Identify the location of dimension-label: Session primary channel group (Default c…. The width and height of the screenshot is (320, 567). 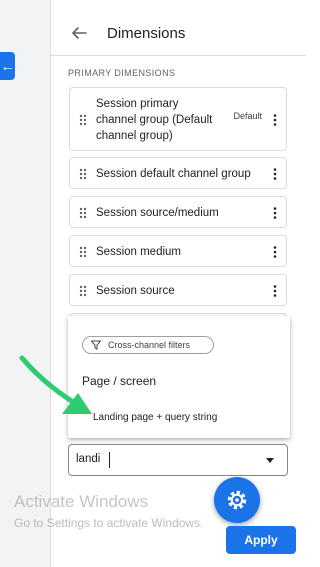
(154, 120).